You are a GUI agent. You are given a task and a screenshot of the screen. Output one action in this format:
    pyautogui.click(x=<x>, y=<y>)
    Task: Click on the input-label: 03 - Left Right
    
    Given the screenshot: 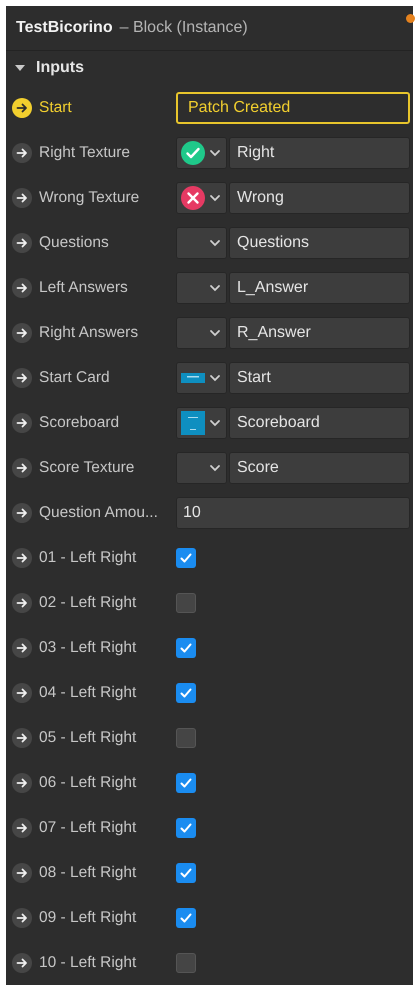 What is the action you would take?
    pyautogui.click(x=88, y=648)
    